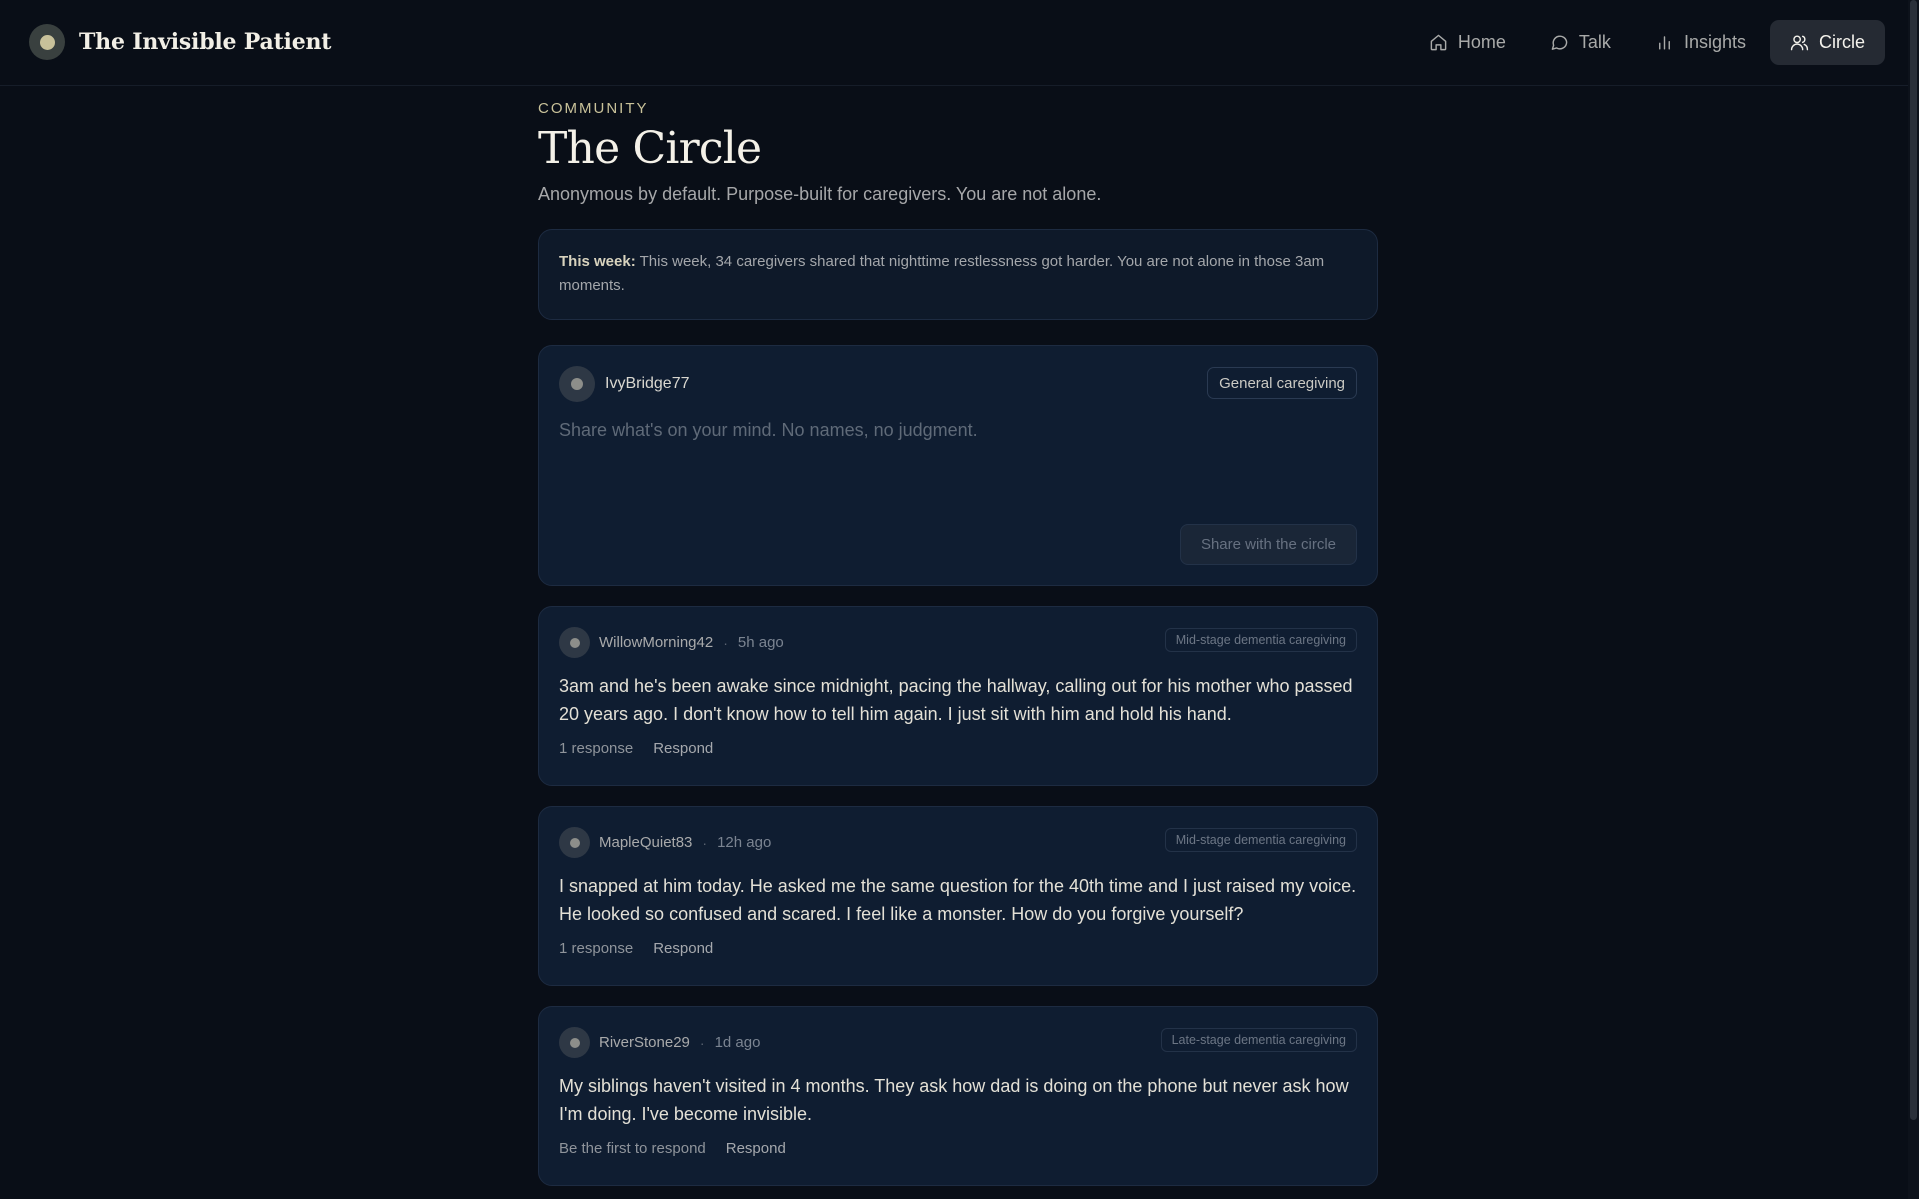 Image resolution: width=1919 pixels, height=1199 pixels. What do you see at coordinates (646, 842) in the screenshot?
I see `post-username: MapleQuiet83` at bounding box center [646, 842].